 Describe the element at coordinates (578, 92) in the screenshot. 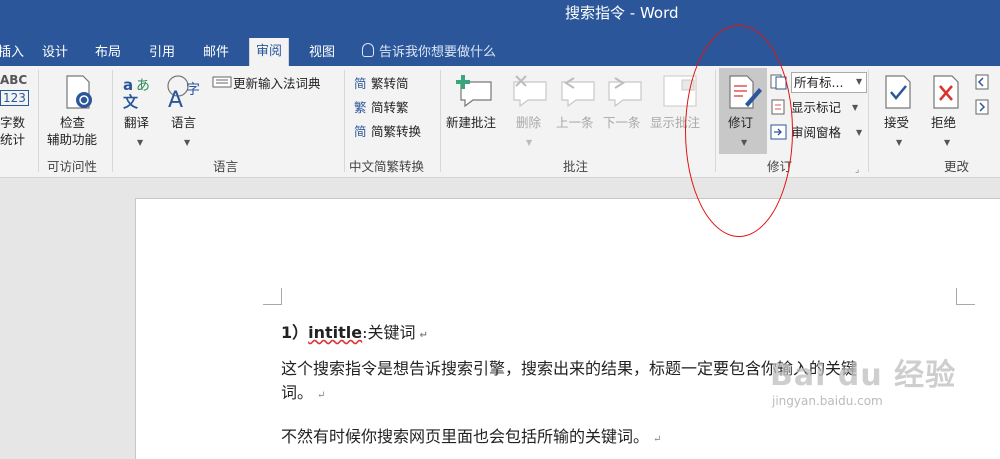

I see `previous-comment-icon` at that location.